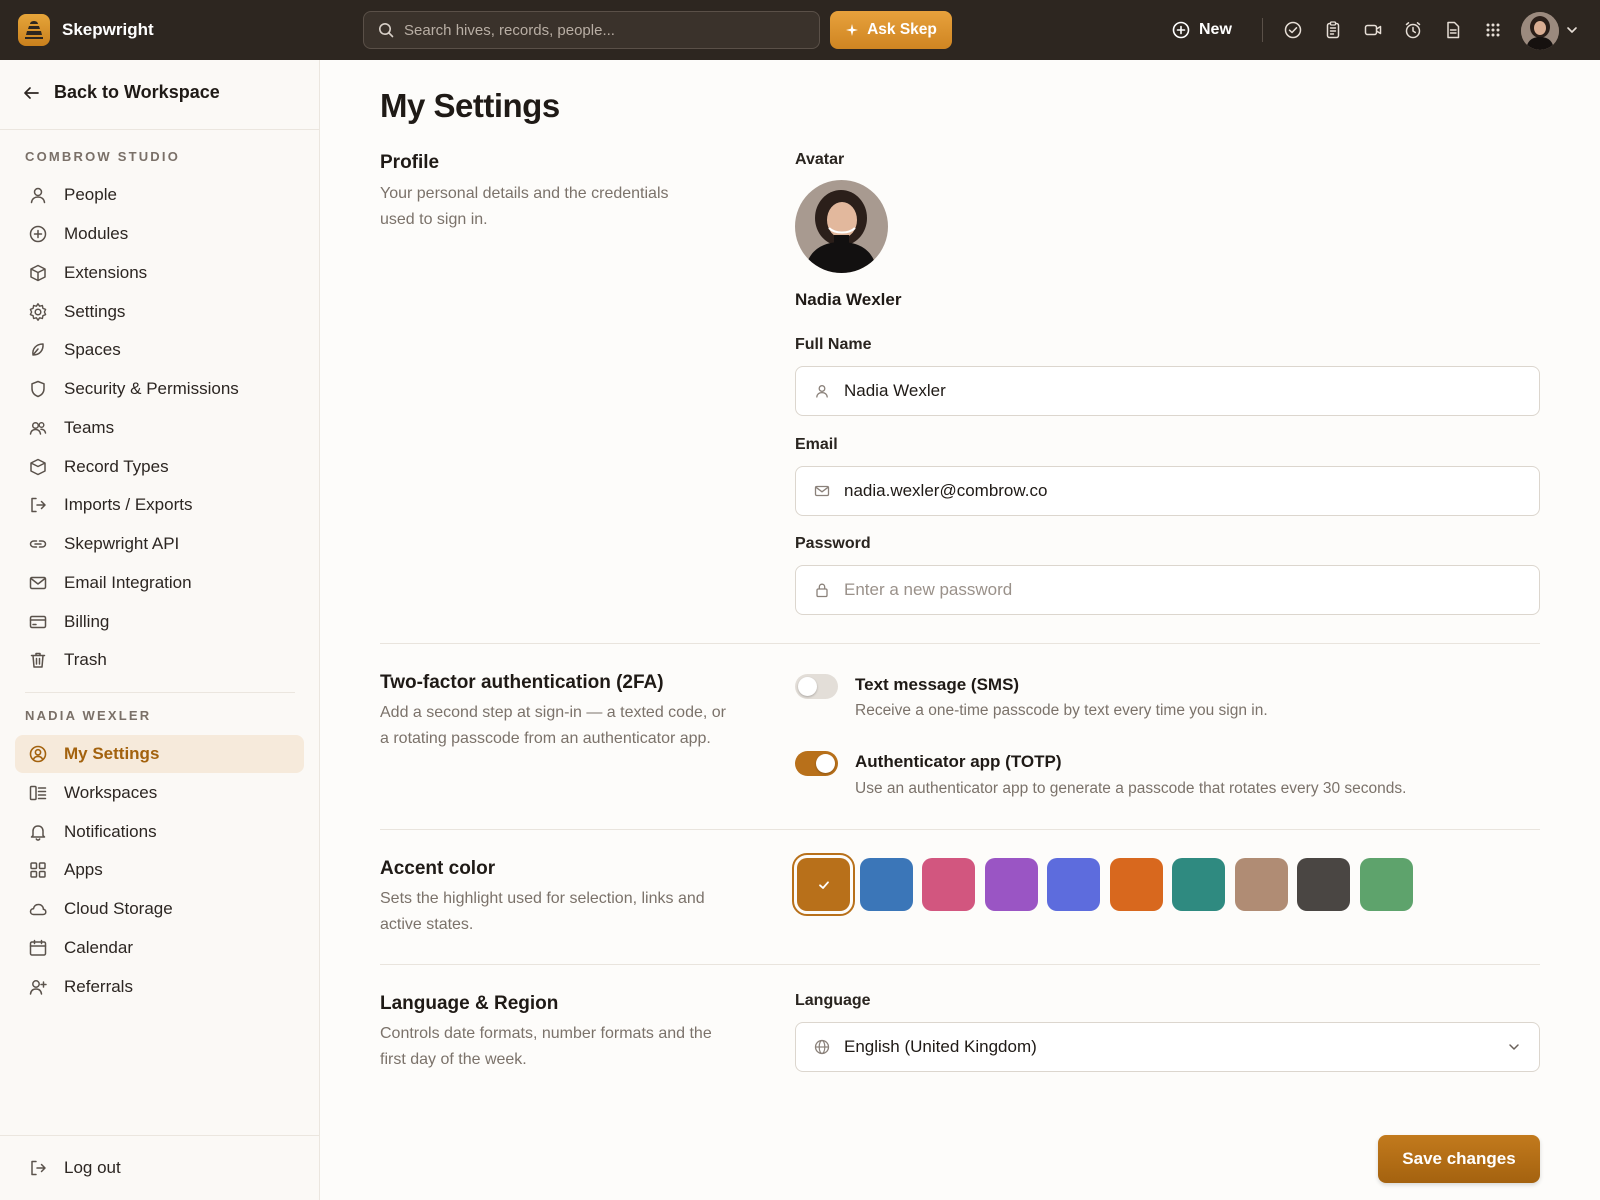 Image resolution: width=1600 pixels, height=1200 pixels. Describe the element at coordinates (159, 870) in the screenshot. I see `sidebar-item-apps: Apps` at that location.